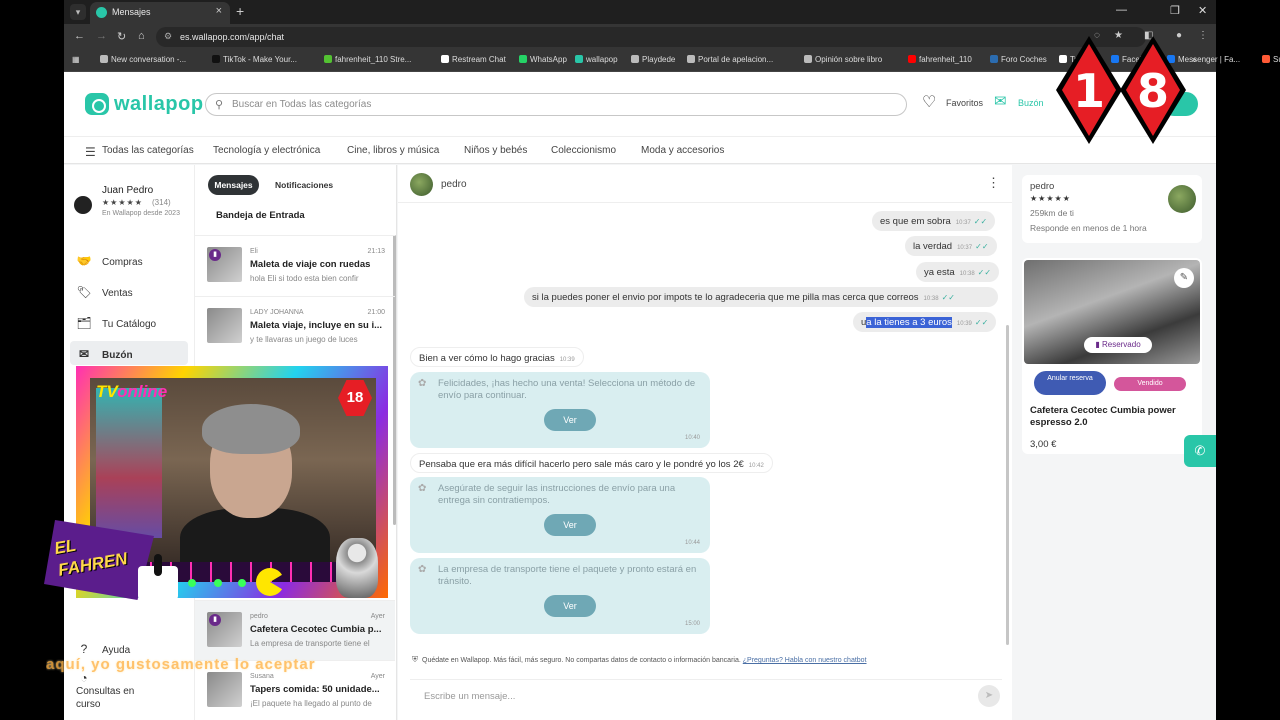 The width and height of the screenshot is (1280, 720). What do you see at coordinates (1200, 451) in the screenshot?
I see `chatbot-icon: ✆` at bounding box center [1200, 451].